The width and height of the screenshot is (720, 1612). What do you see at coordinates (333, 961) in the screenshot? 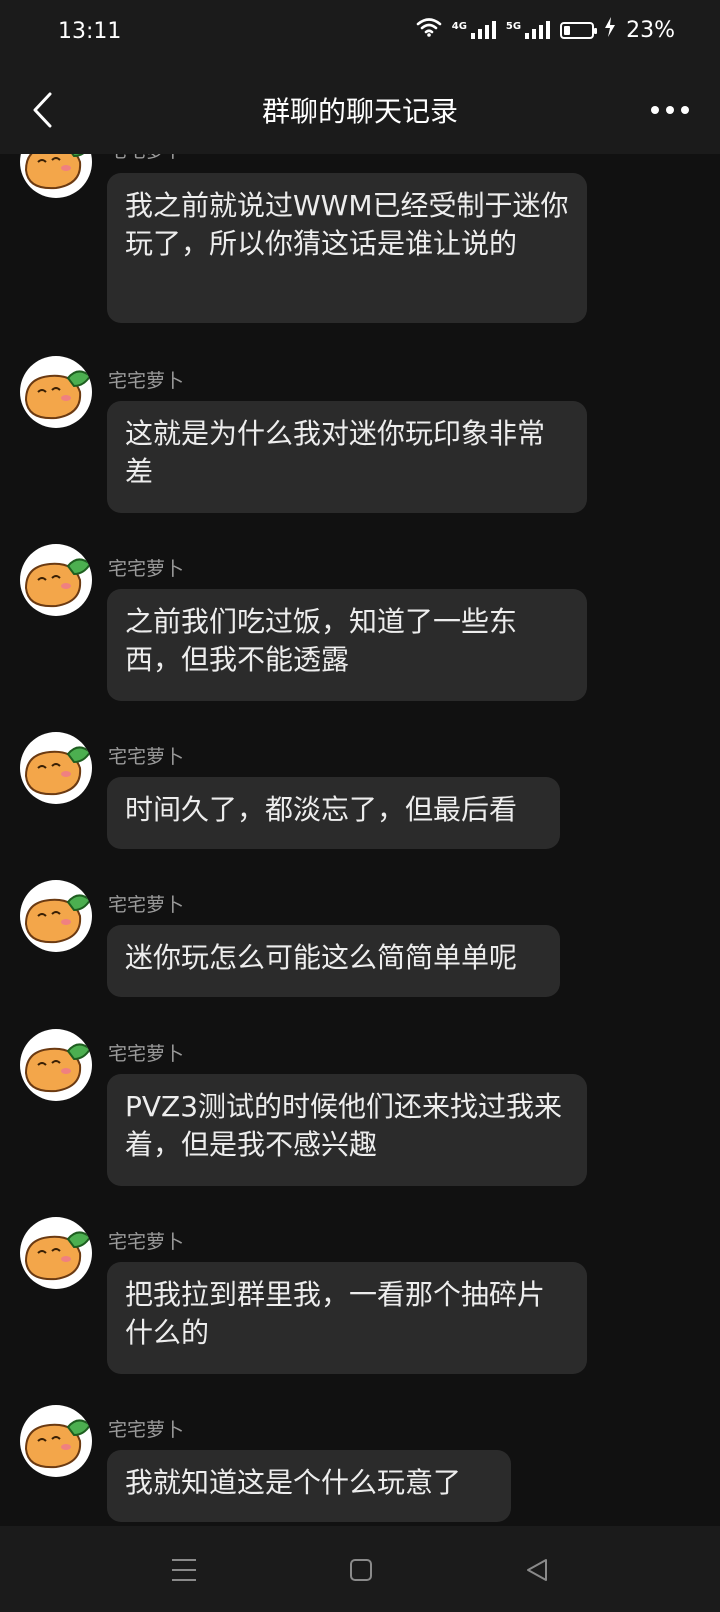
I see `message-bubble: 迷你玩怎么可能这么简简单单呢` at bounding box center [333, 961].